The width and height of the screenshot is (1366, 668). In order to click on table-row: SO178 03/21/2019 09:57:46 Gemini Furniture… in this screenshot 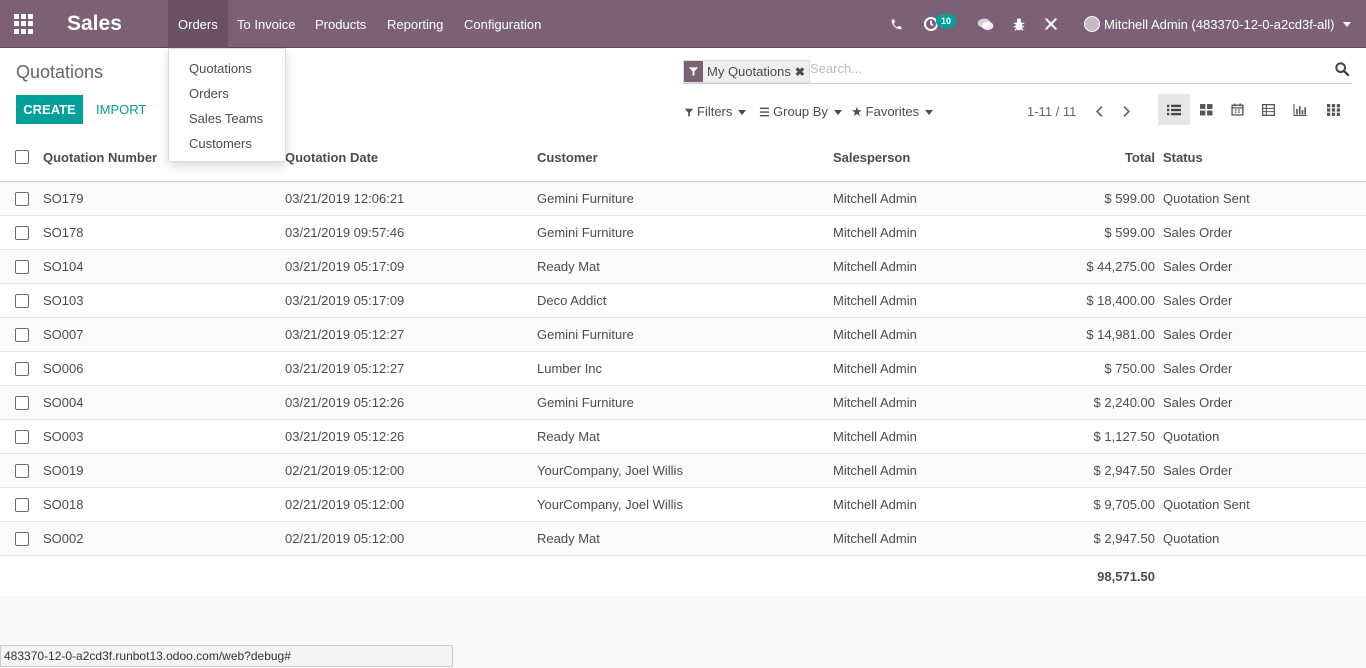, I will do `click(683, 233)`.